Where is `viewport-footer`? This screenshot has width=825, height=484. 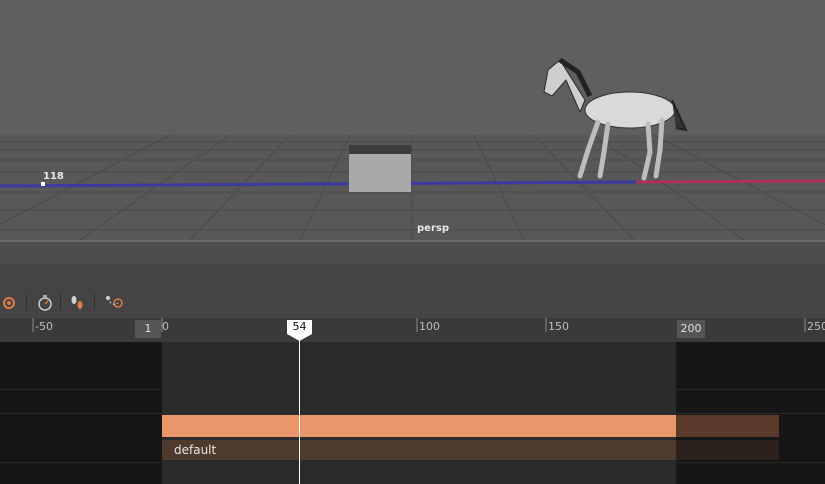 viewport-footer is located at coordinates (412, 252).